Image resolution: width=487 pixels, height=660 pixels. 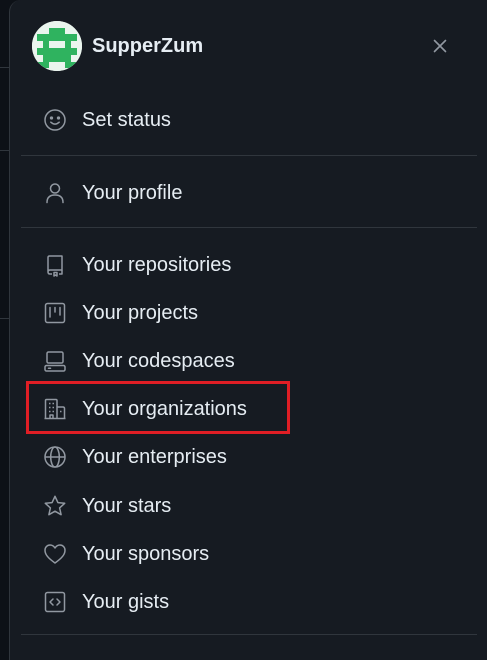 I want to click on menu-item-your-stars: Your stars, so click(x=249, y=506).